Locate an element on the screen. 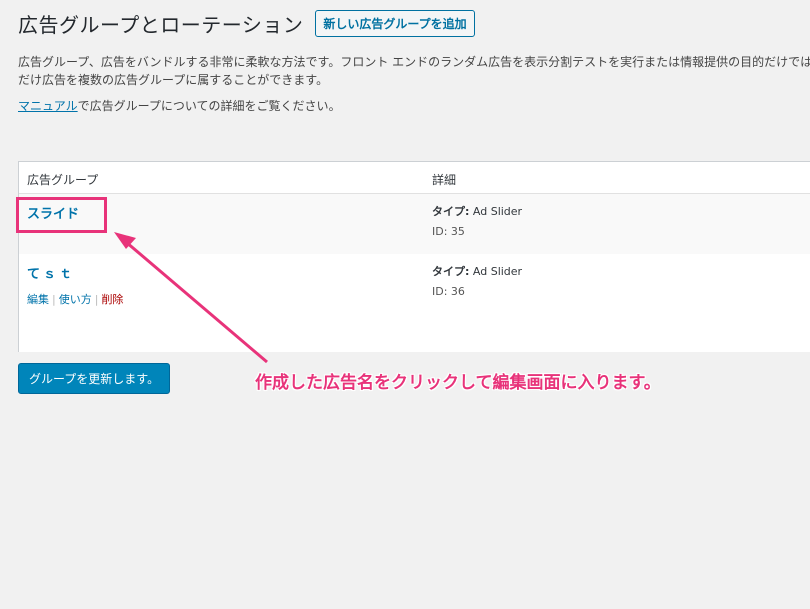 The image size is (810, 609). manual-link: マニュアル is located at coordinates (48, 106).